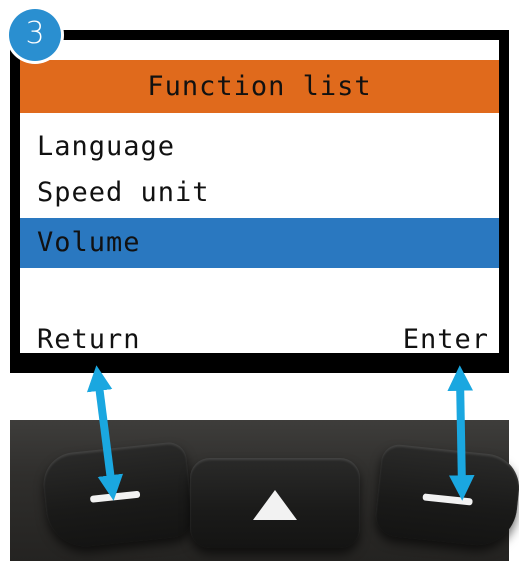 The width and height of the screenshot is (519, 561). I want to click on left-soft-key, so click(117, 495).